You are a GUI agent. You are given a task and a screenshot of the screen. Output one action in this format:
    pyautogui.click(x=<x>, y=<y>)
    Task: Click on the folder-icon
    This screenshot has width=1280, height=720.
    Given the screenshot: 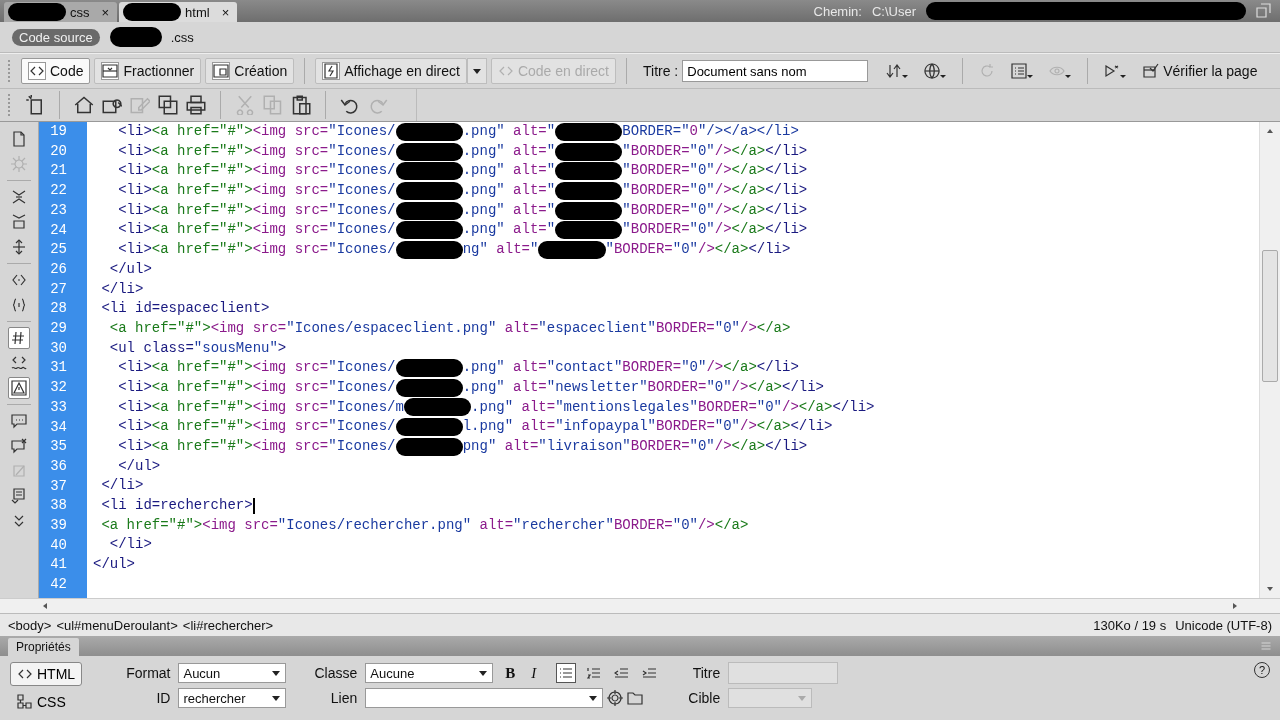 What is the action you would take?
    pyautogui.click(x=635, y=698)
    